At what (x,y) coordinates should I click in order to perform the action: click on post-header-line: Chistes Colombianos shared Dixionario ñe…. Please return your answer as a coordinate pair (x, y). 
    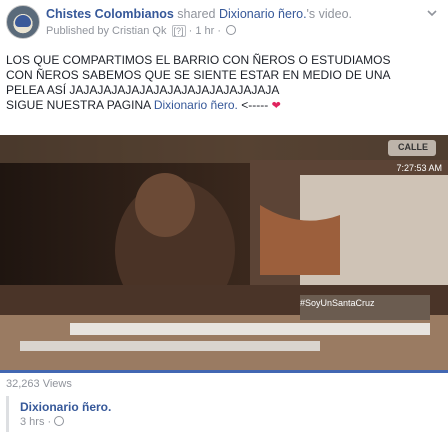
    Looking at the image, I should click on (199, 14).